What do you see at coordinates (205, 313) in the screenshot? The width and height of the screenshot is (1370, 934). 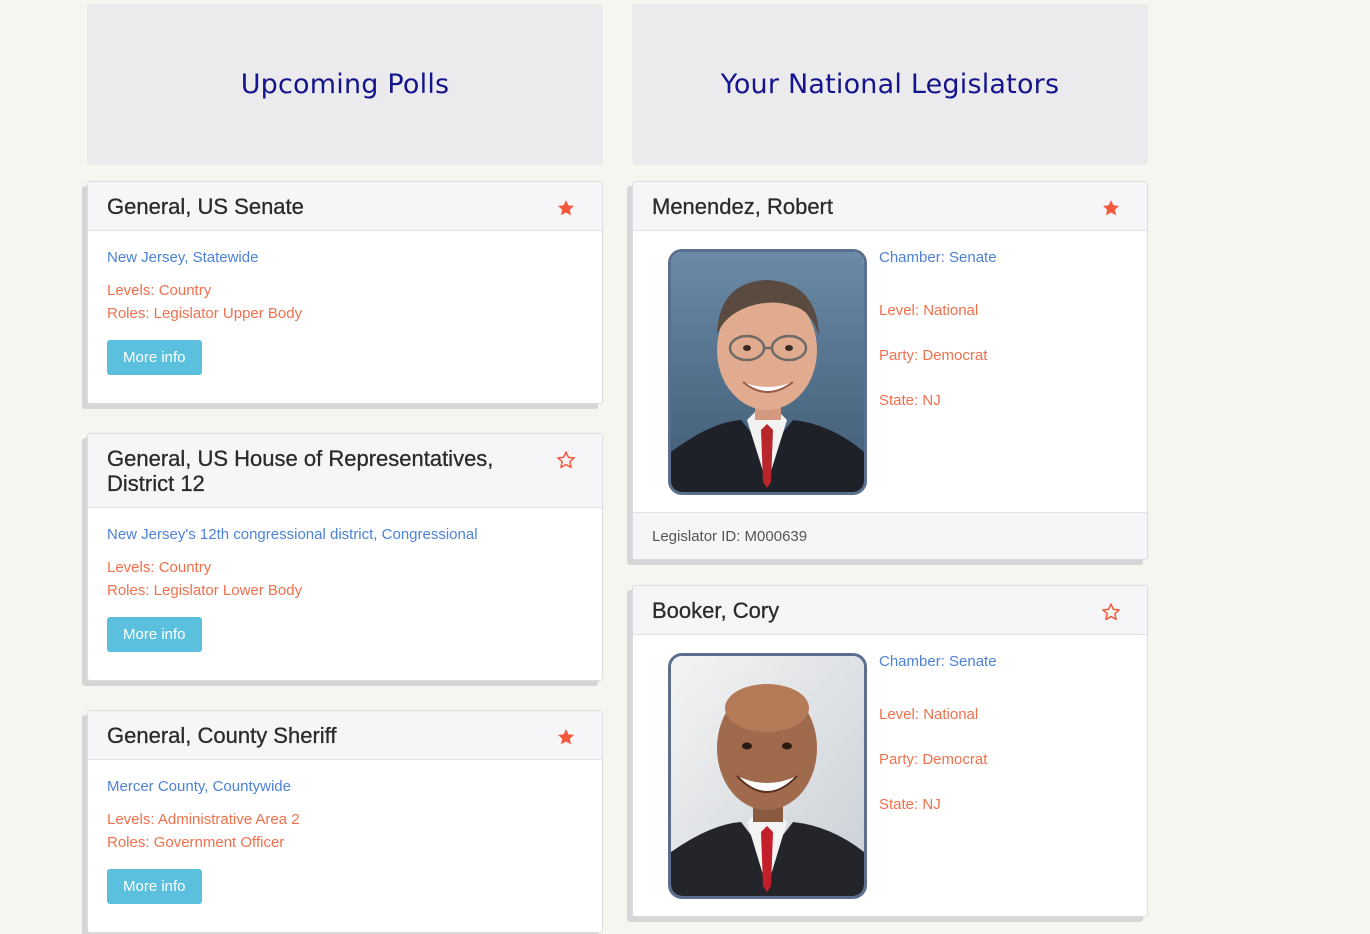 I see `poll-roles: Roles: Legislator Upper Body` at bounding box center [205, 313].